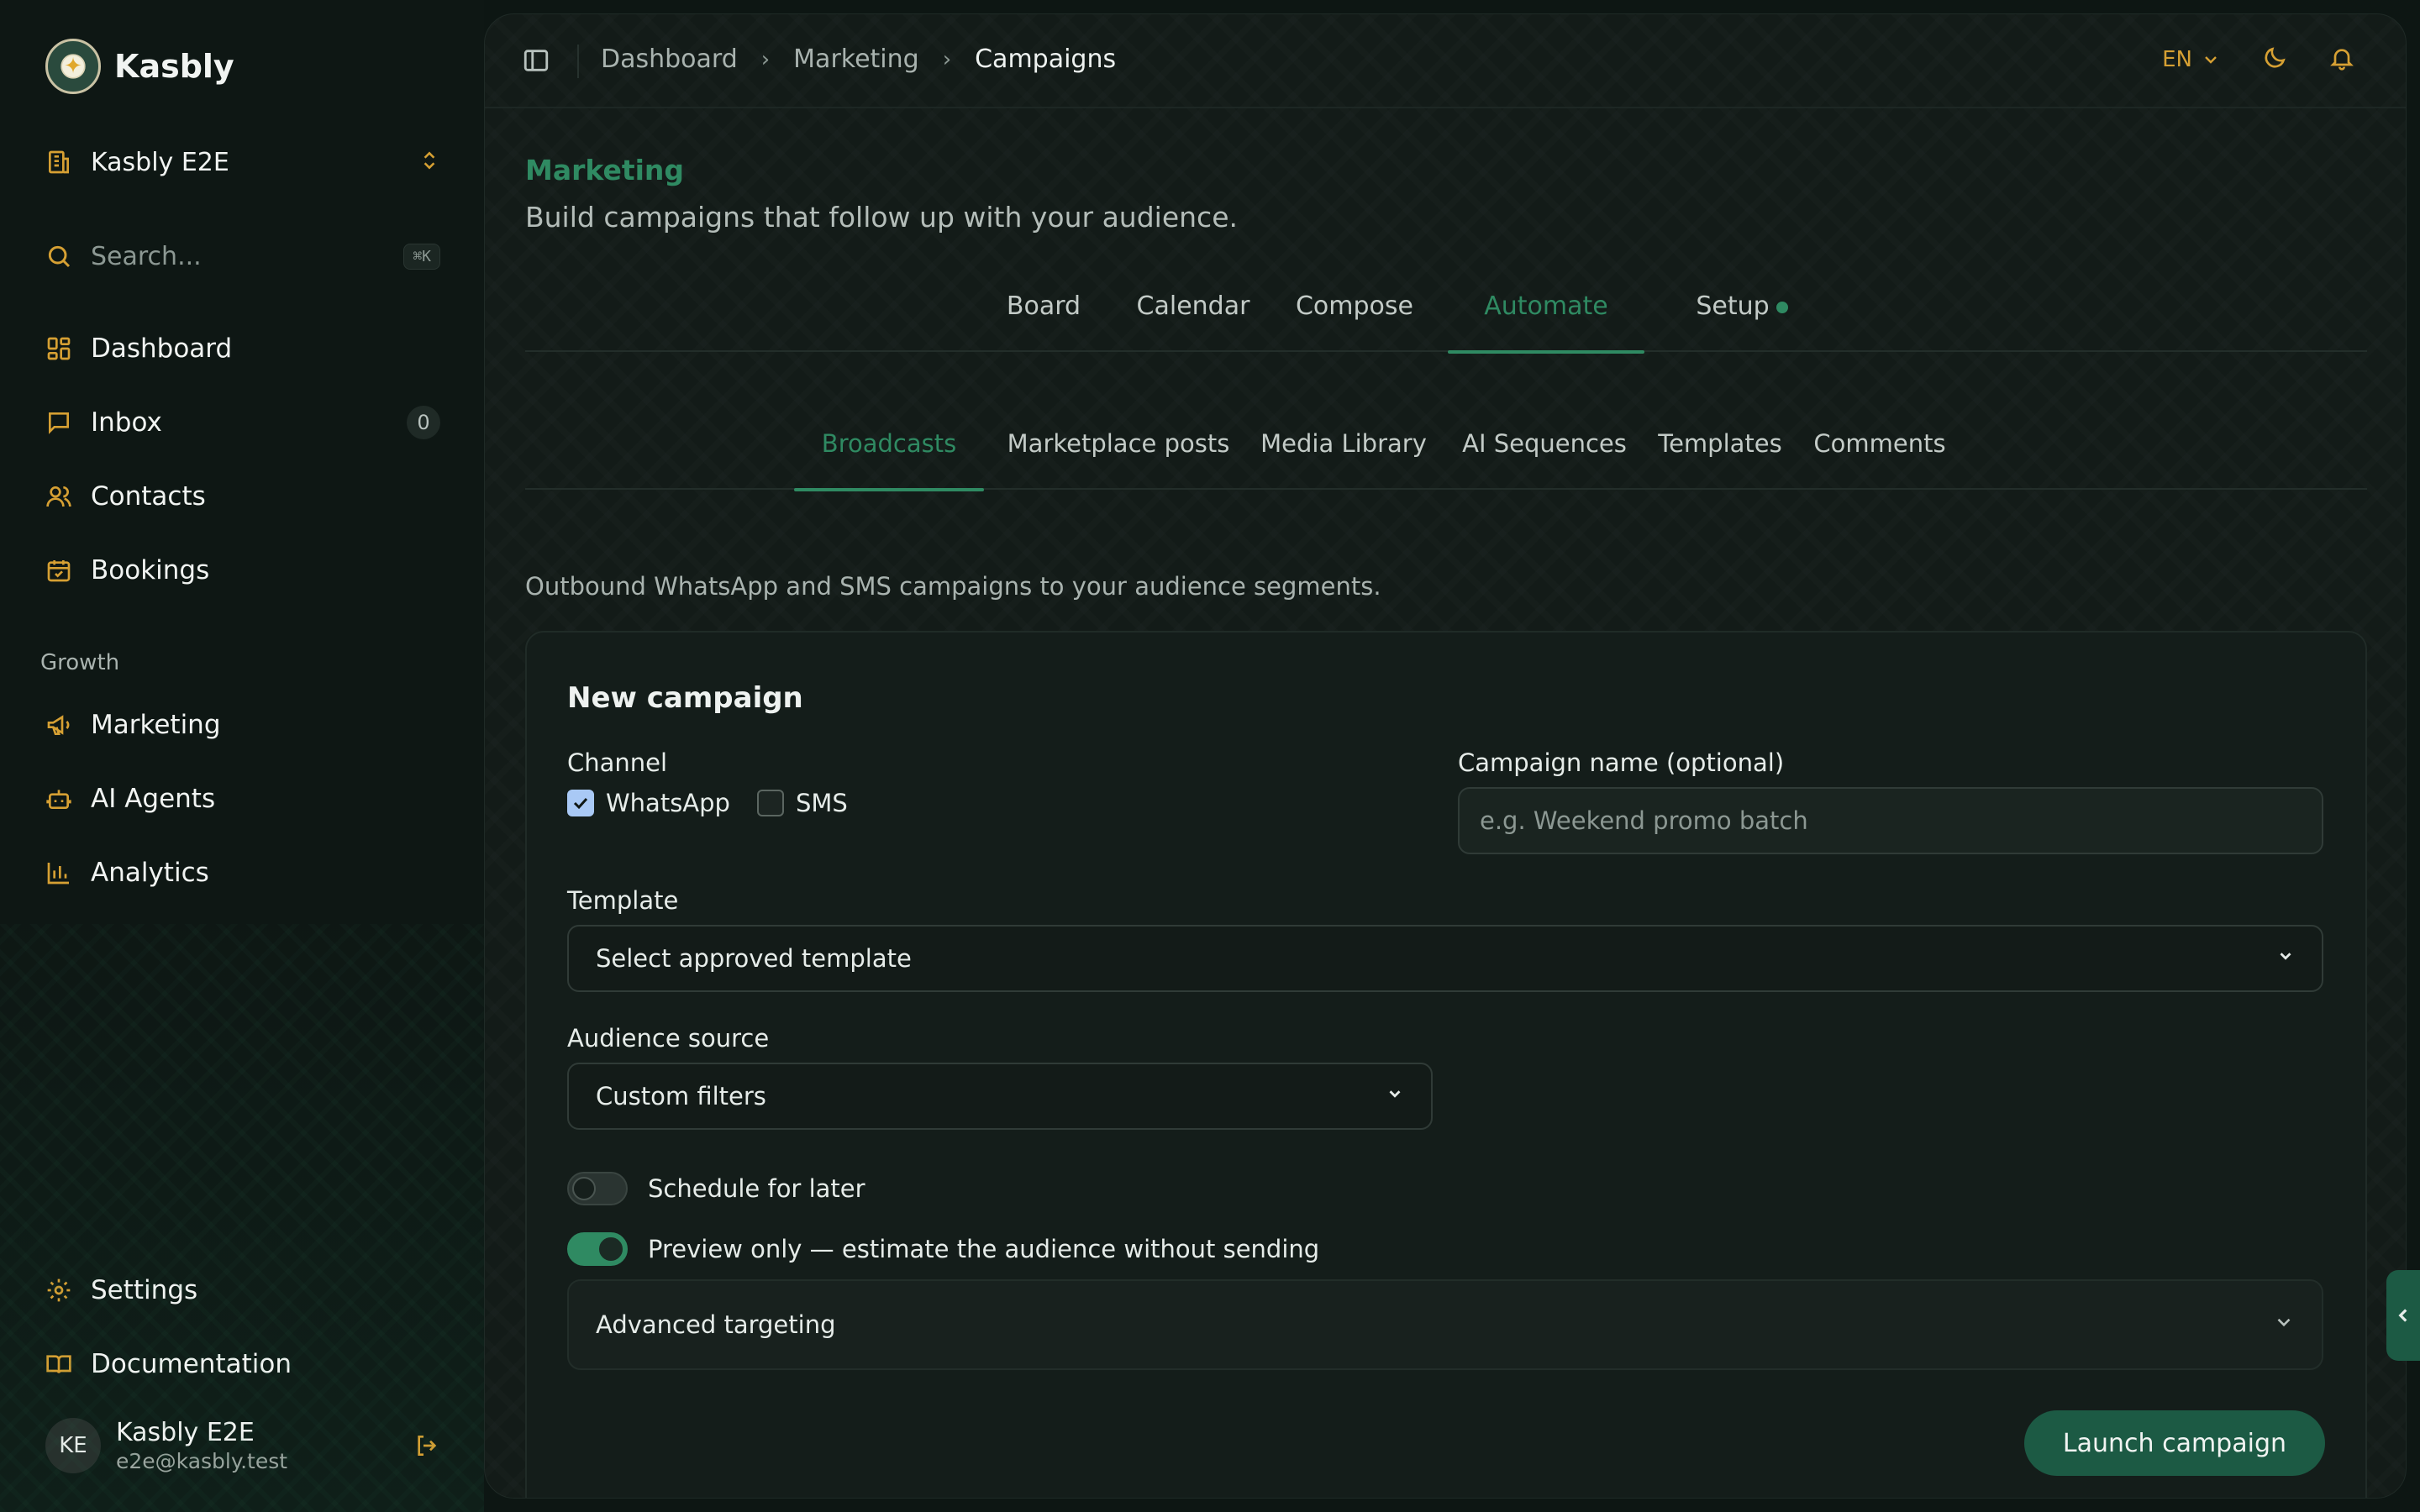 The height and width of the screenshot is (1512, 2420). Describe the element at coordinates (58, 1364) in the screenshot. I see `book-icon` at that location.